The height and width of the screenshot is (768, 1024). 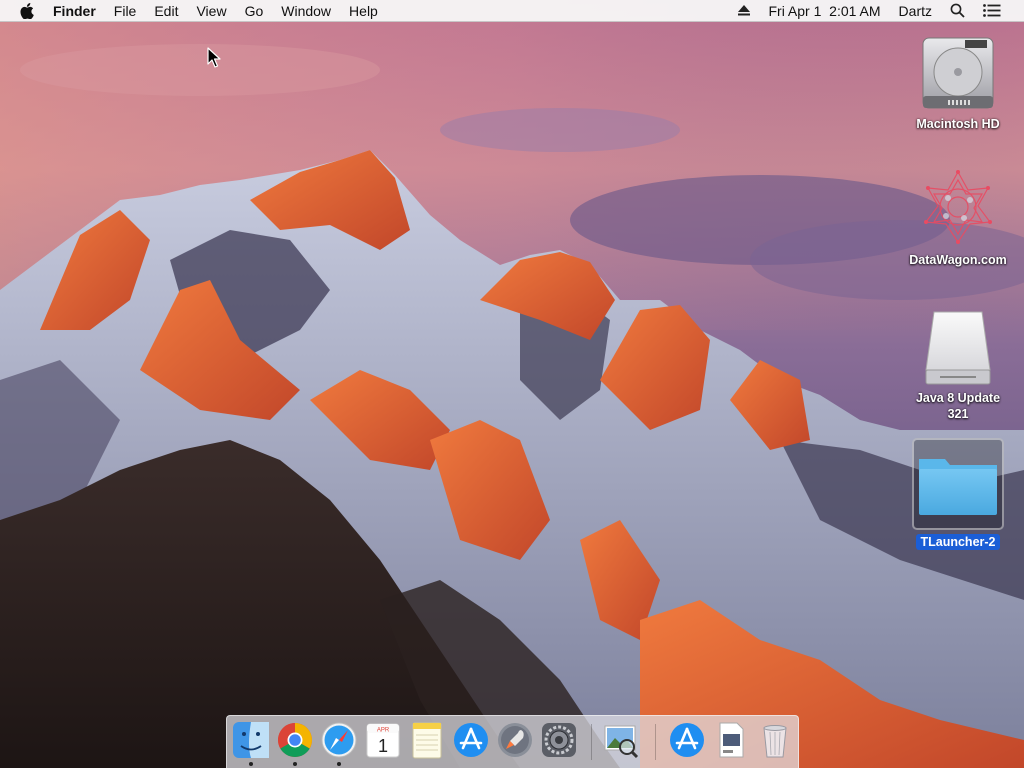 I want to click on menu-window: Window, so click(x=306, y=11).